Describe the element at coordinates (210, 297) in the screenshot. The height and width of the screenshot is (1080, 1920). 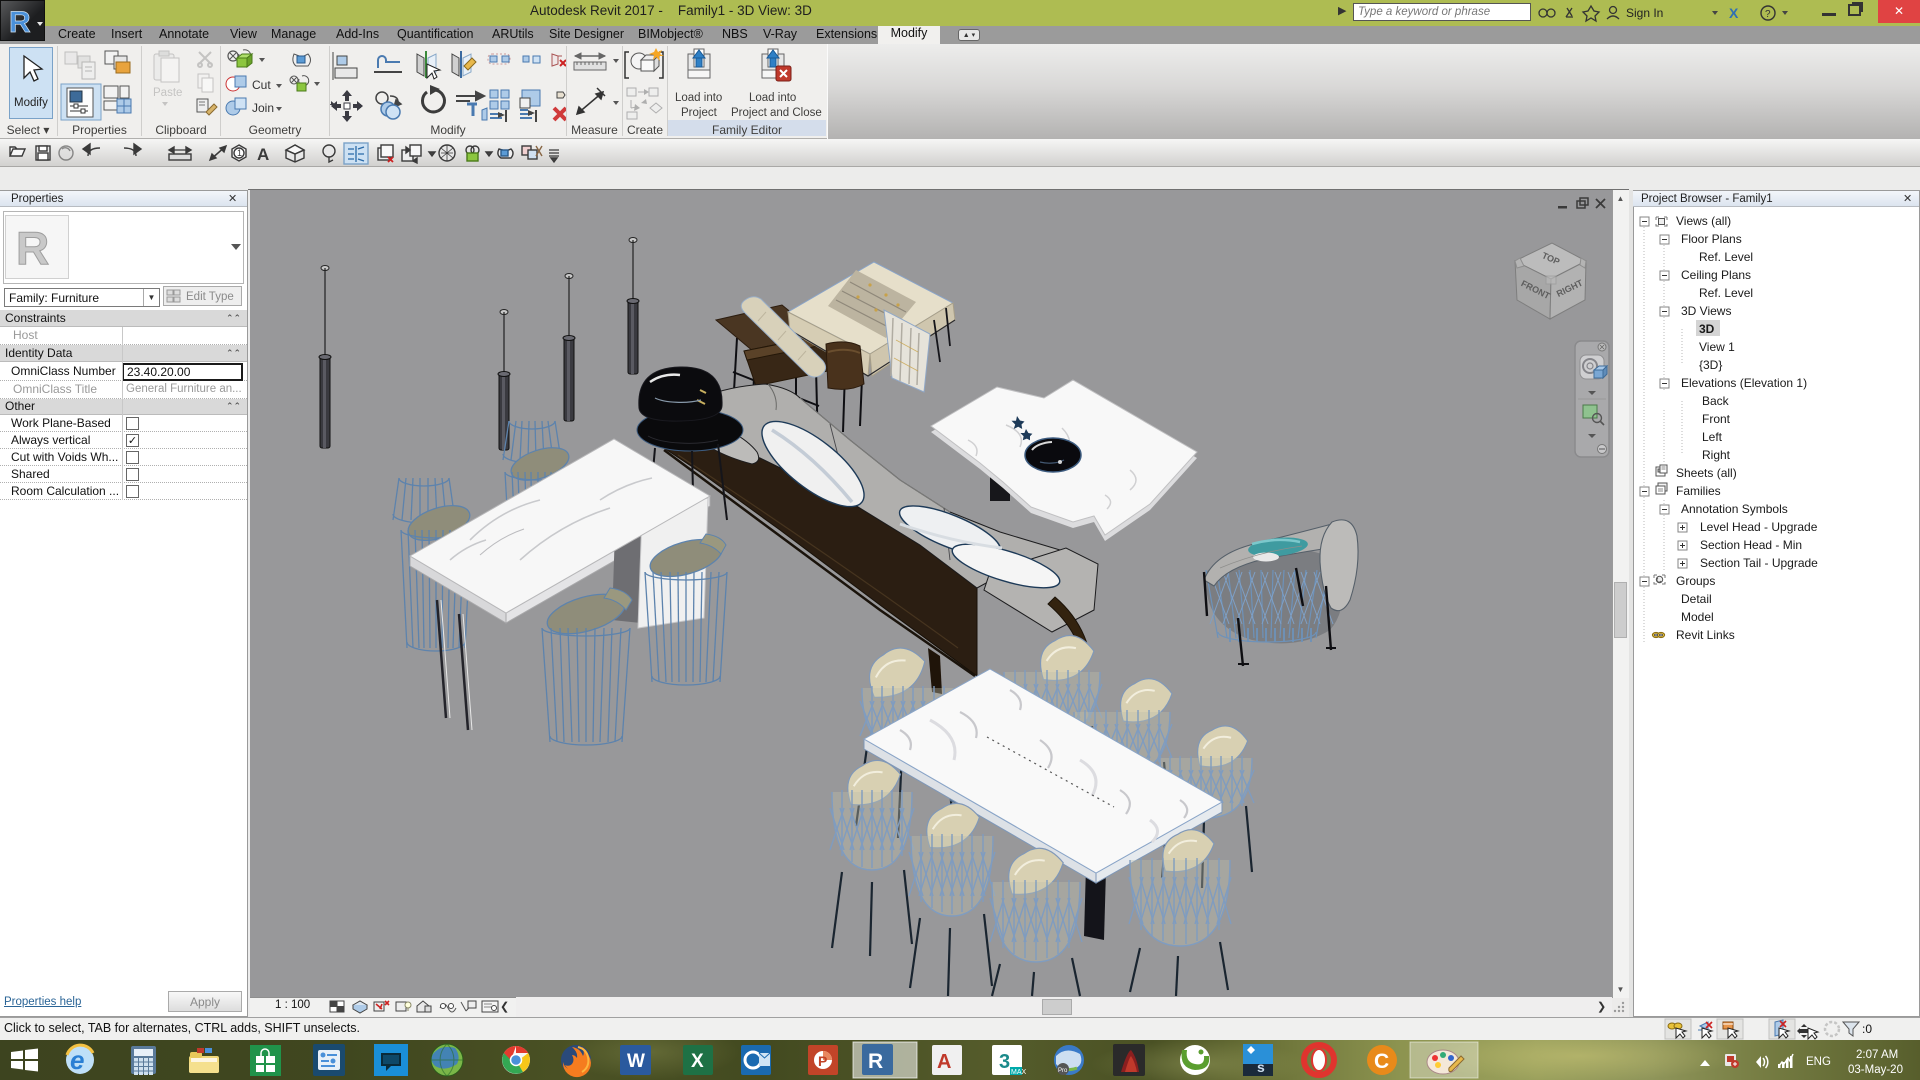
I see `svg-text: Edit Type` at that location.